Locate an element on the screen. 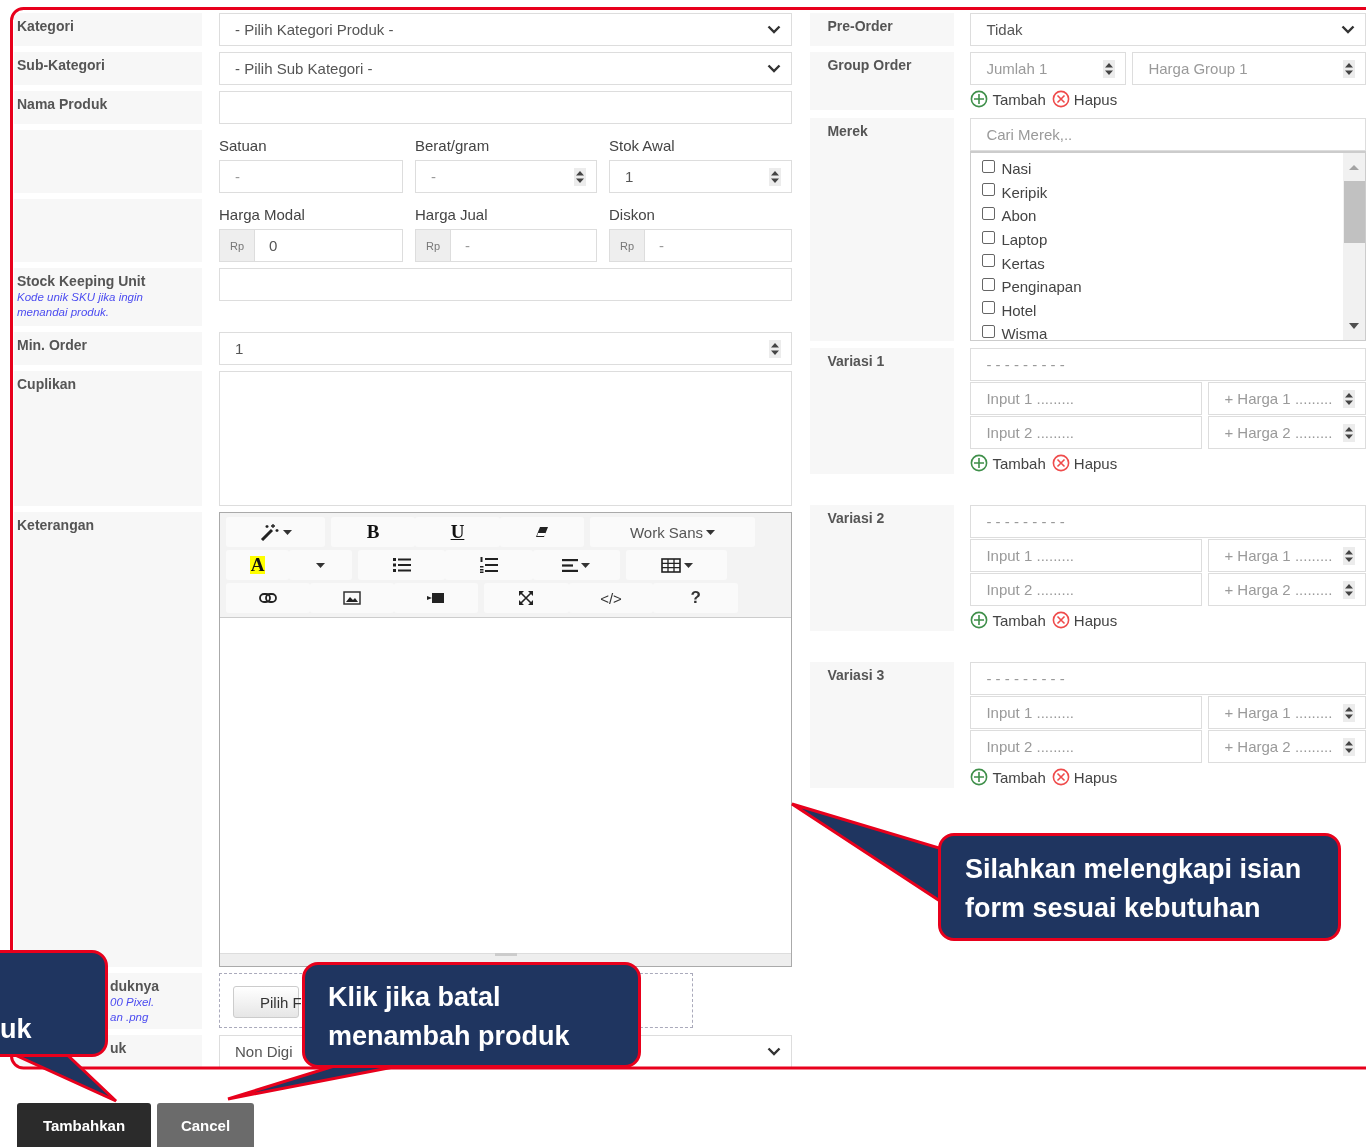  scrollbar is located at coordinates (1354, 246).